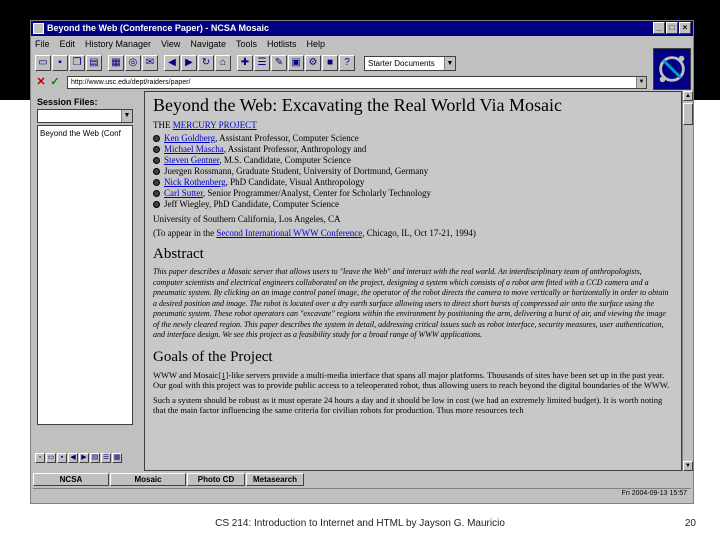 This screenshot has height=540, width=720. What do you see at coordinates (285, 160) in the screenshot?
I see `author-role: , M.S. Candidate, Computer Science` at bounding box center [285, 160].